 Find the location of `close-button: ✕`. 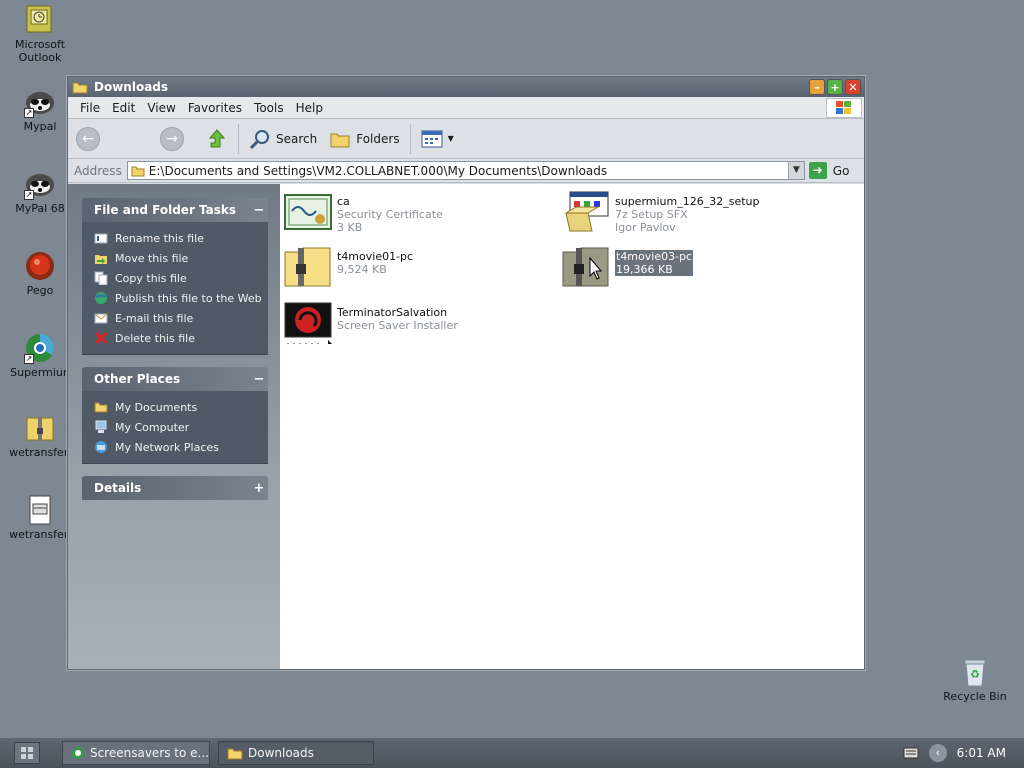

close-button: ✕ is located at coordinates (853, 87).